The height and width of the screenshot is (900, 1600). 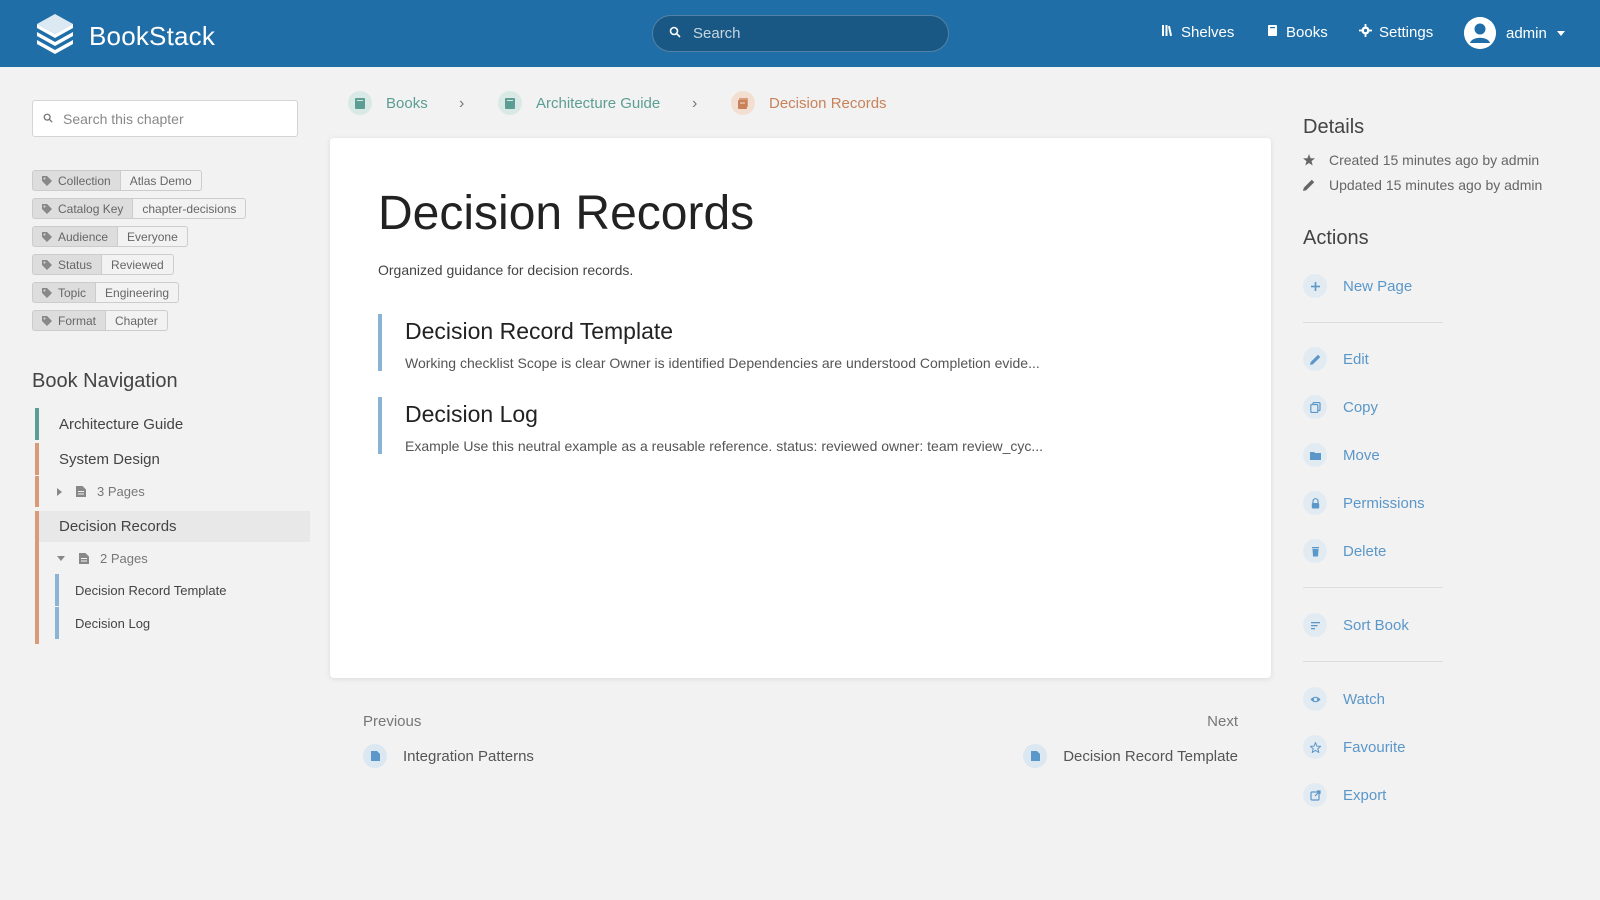 What do you see at coordinates (828, 103) in the screenshot?
I see `breadcrumb-chapter-label: Decision Records` at bounding box center [828, 103].